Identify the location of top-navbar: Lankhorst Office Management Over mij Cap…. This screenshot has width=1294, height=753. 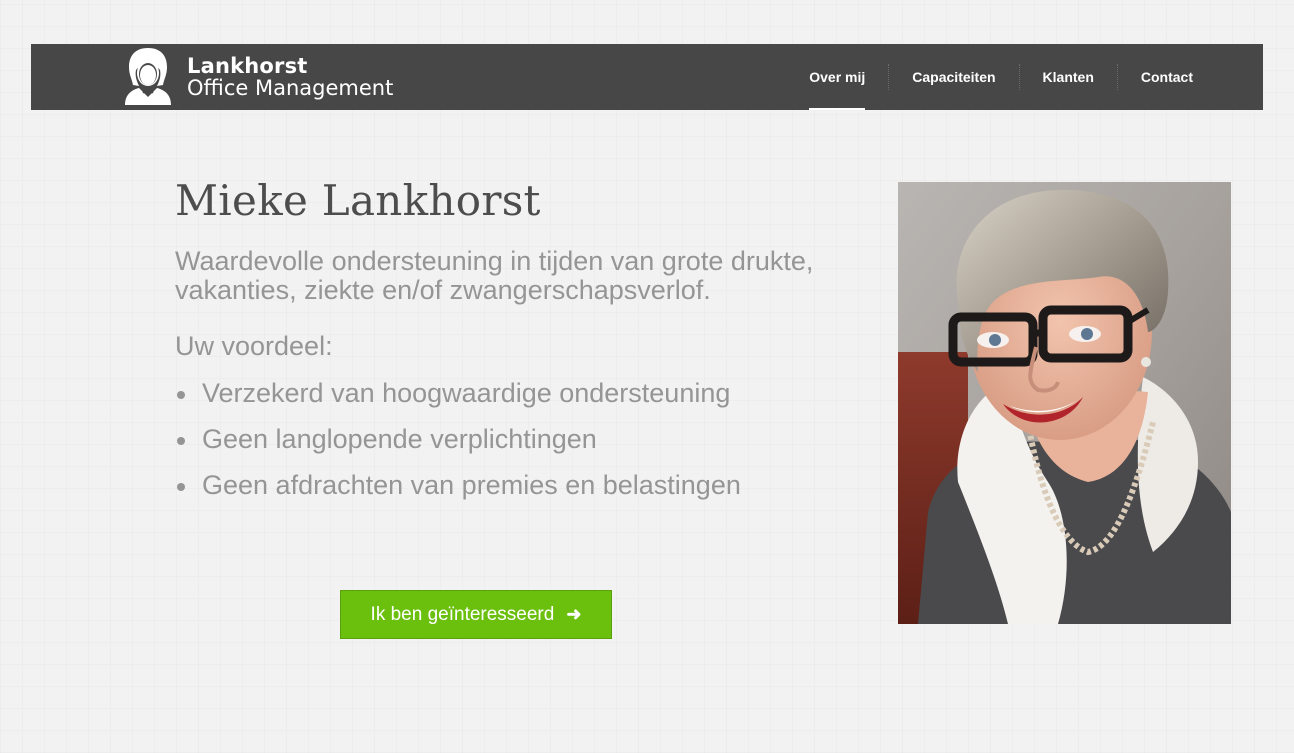
(647, 77).